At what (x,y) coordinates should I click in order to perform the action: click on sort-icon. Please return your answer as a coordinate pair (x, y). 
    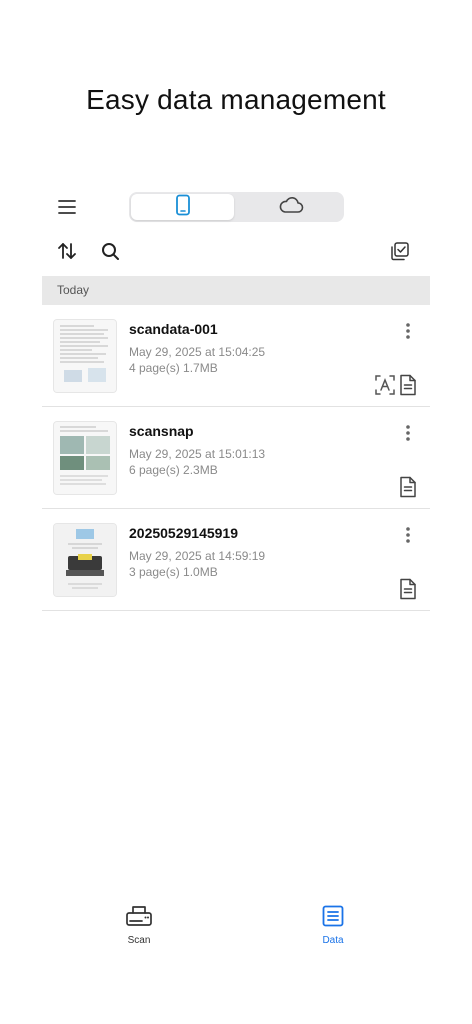
    Looking at the image, I should click on (67, 251).